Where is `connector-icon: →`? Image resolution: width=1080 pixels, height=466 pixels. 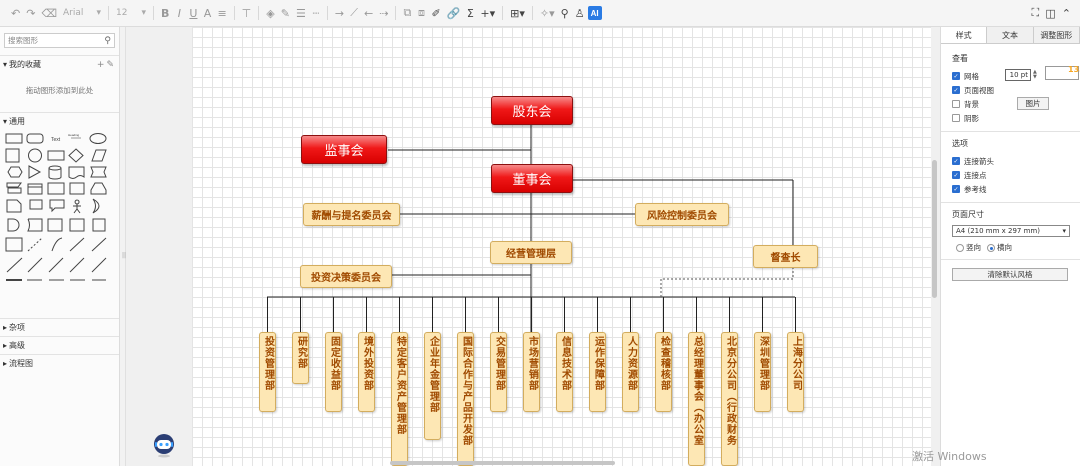
connector-icon: → is located at coordinates (339, 13).